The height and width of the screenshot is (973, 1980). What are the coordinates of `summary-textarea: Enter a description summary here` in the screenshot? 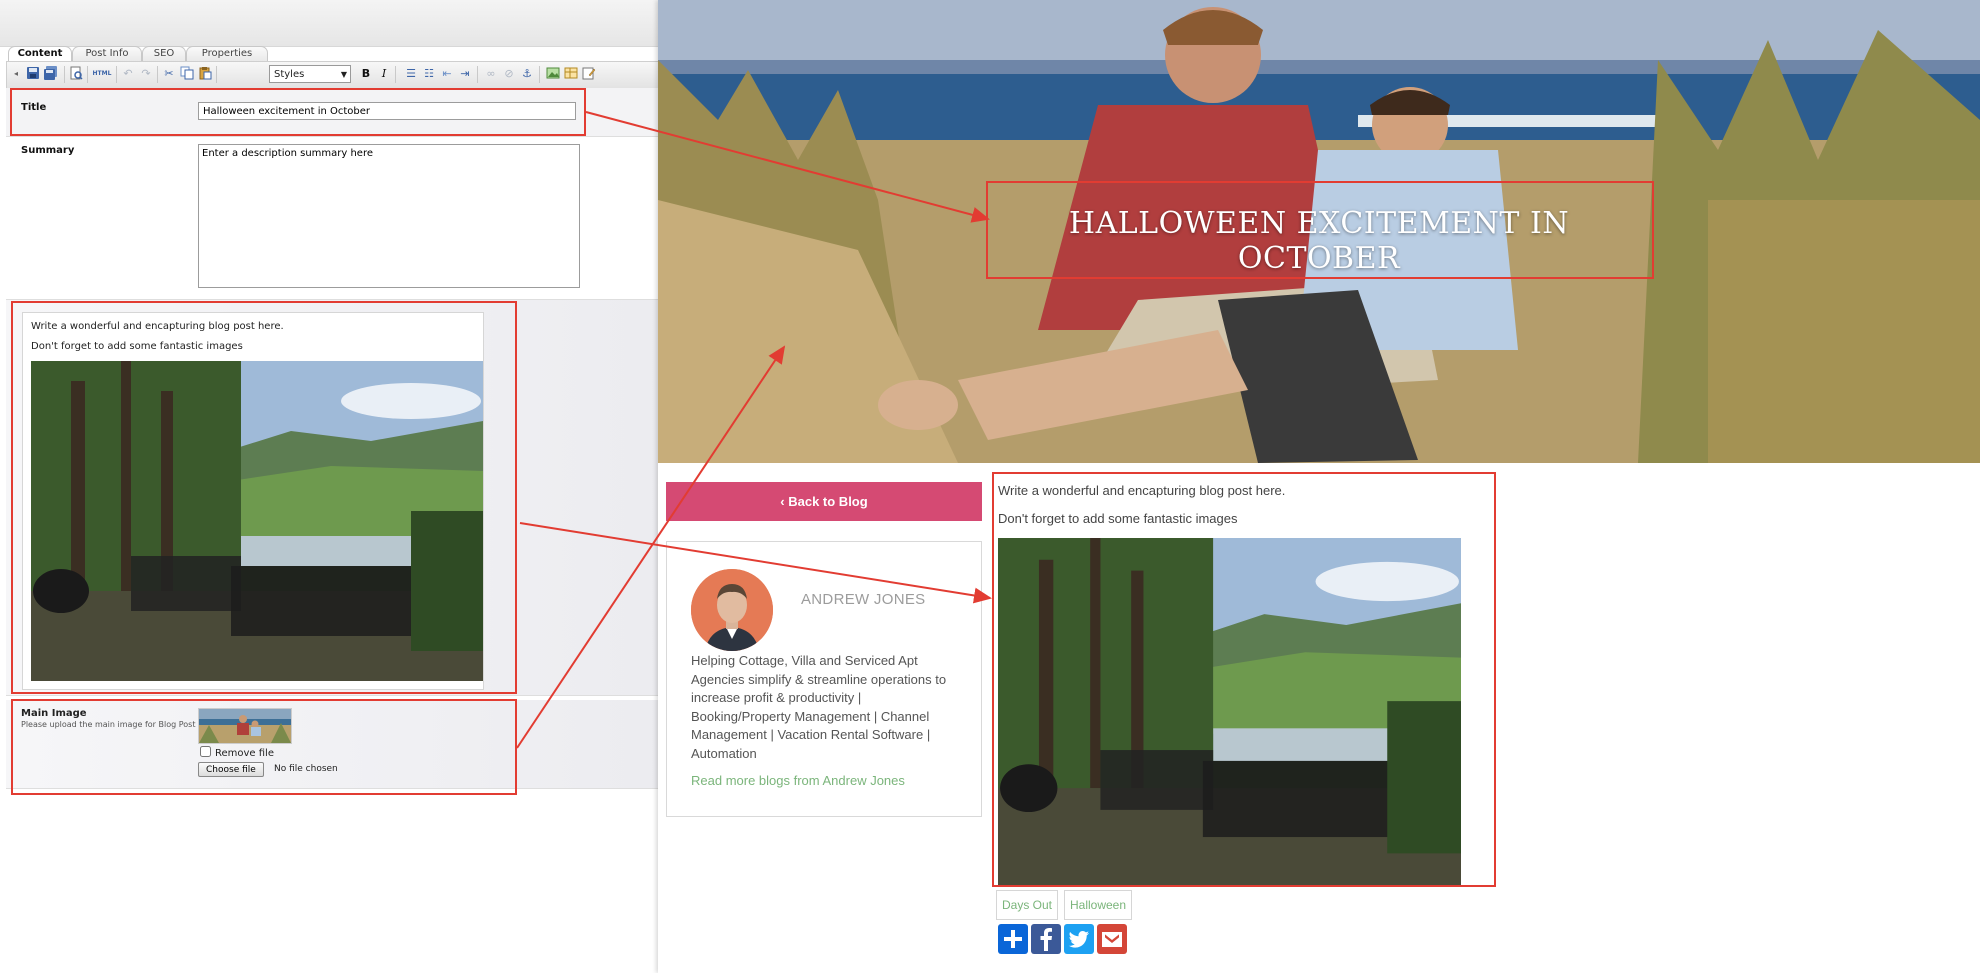 It's located at (389, 216).